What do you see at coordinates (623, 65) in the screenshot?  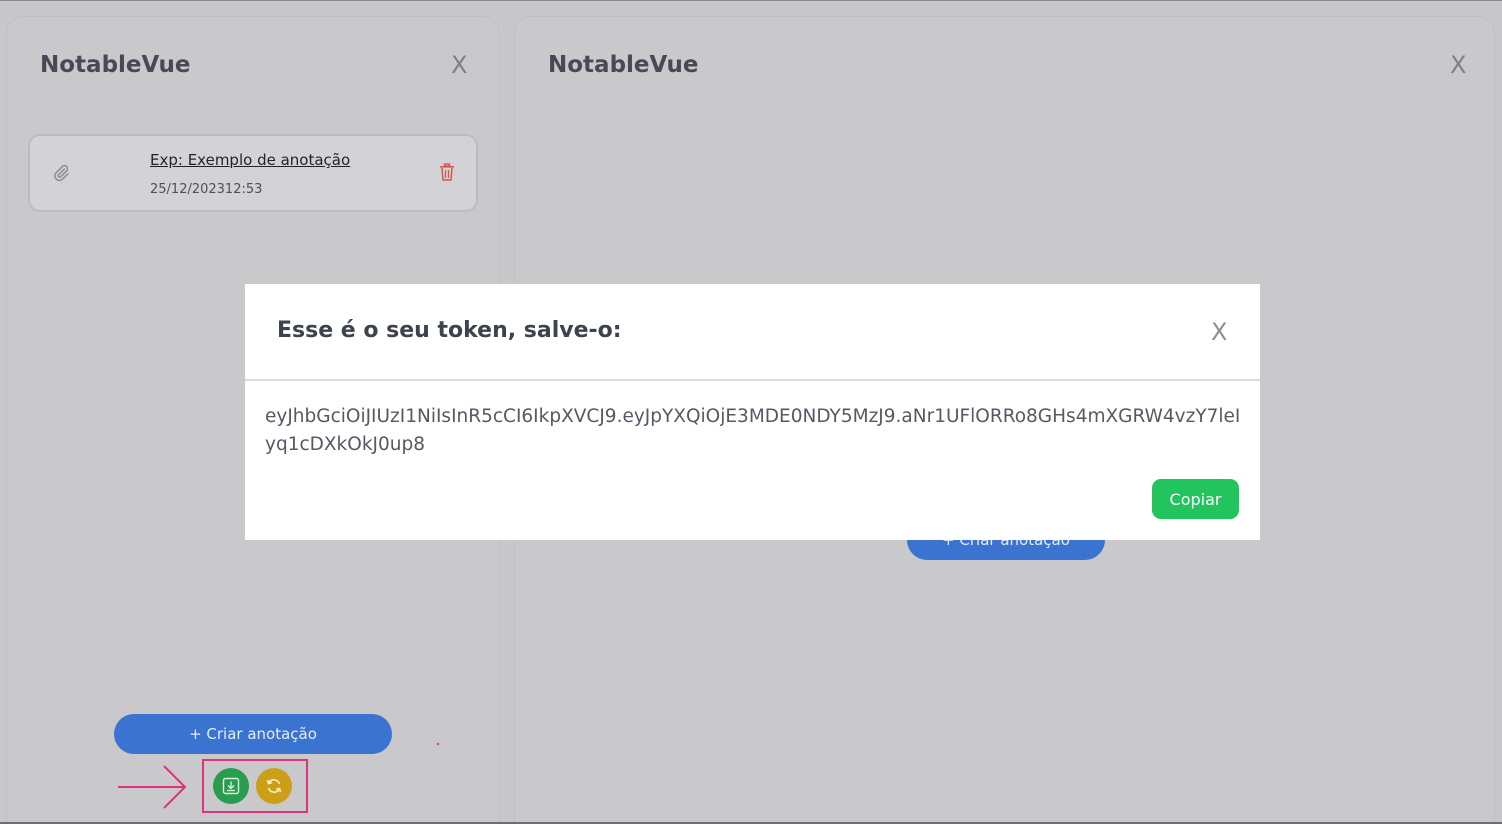 I see `editor-title: NotableVue` at bounding box center [623, 65].